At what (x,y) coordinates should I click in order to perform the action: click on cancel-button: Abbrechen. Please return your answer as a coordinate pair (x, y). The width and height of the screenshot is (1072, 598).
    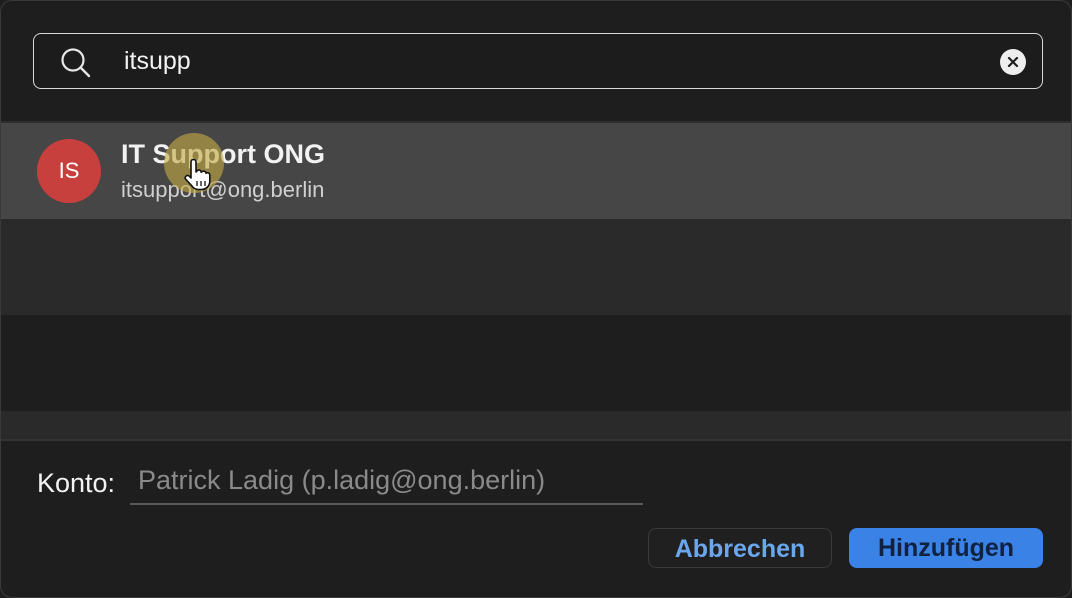
    Looking at the image, I should click on (740, 548).